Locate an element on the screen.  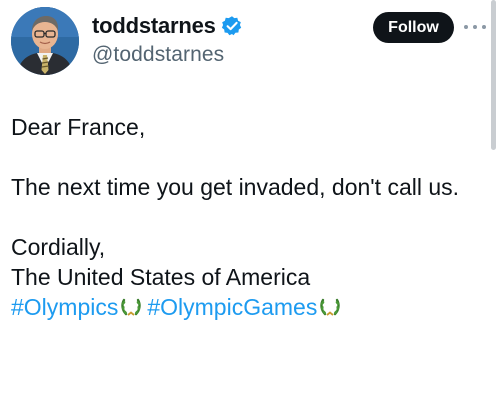
name-row: toddstarnes is located at coordinates (167, 26).